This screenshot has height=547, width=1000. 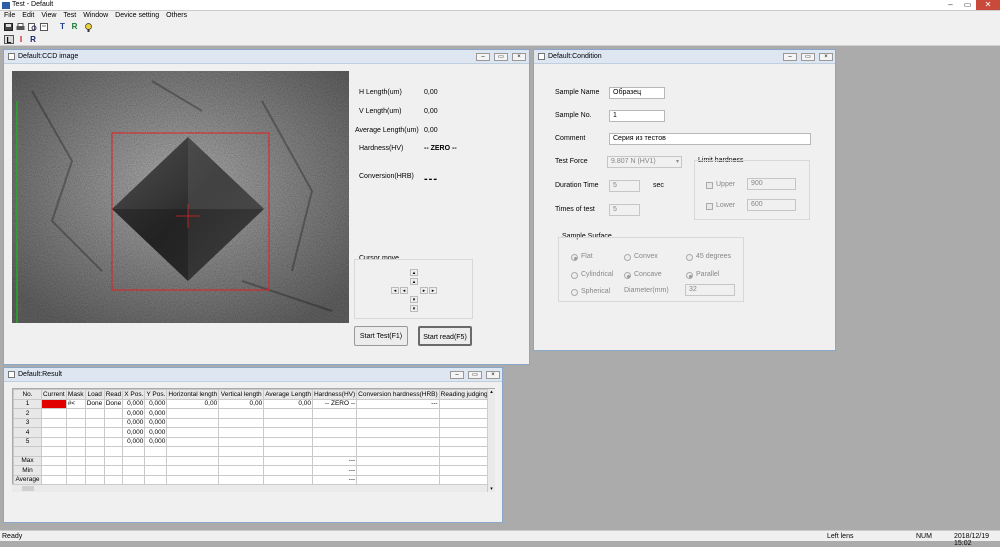 I want to click on menu-others: Others, so click(x=176, y=15).